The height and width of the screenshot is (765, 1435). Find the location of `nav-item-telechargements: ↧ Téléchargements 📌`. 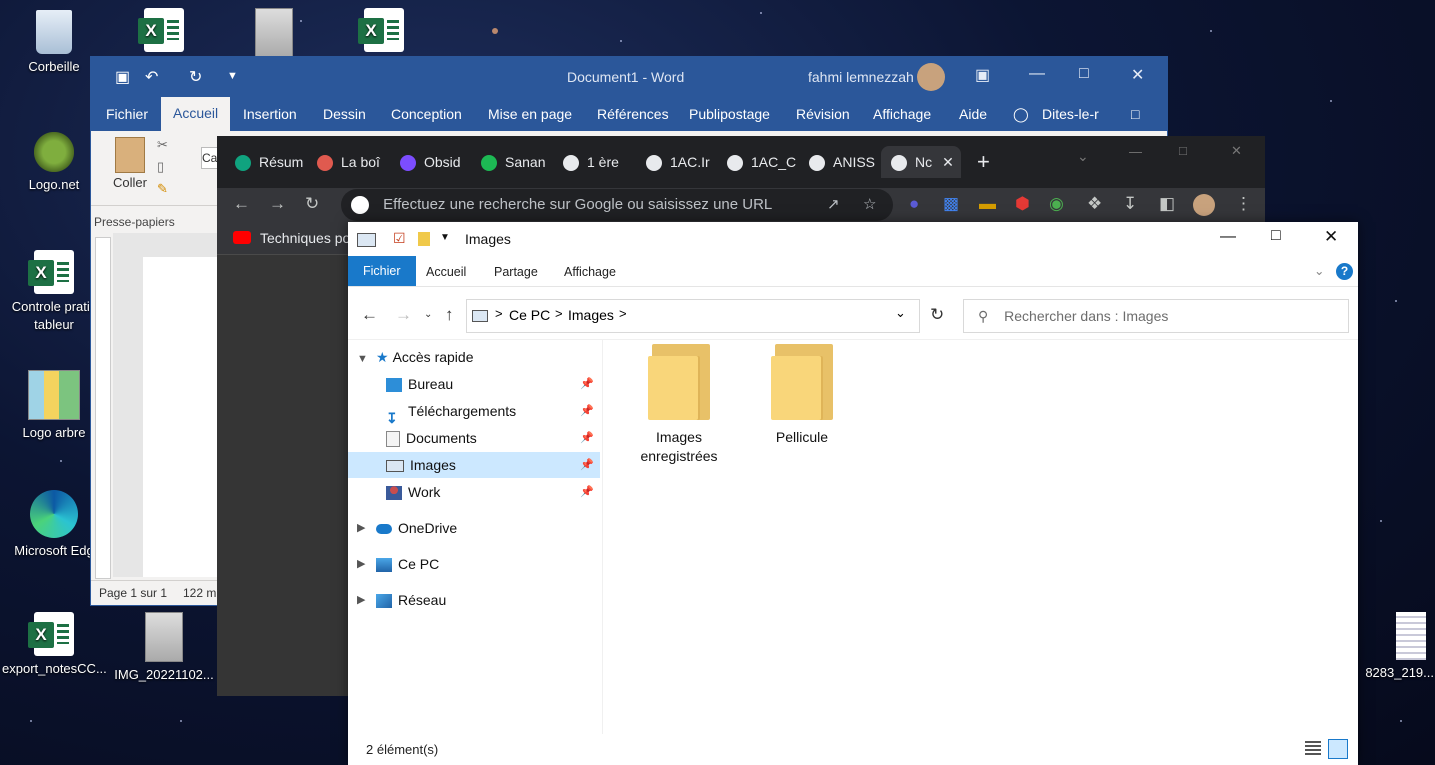

nav-item-telechargements: ↧ Téléchargements 📌 is located at coordinates (474, 412).